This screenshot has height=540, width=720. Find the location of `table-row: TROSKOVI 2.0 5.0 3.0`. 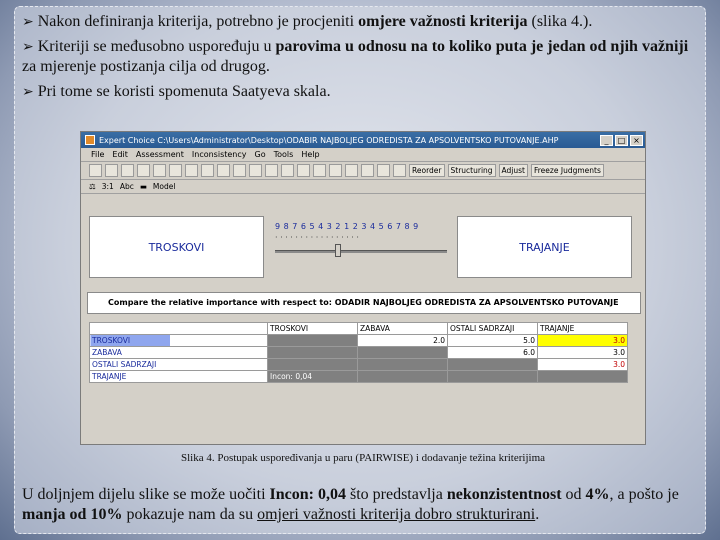

table-row: TROSKOVI 2.0 5.0 3.0 is located at coordinates (358, 340).